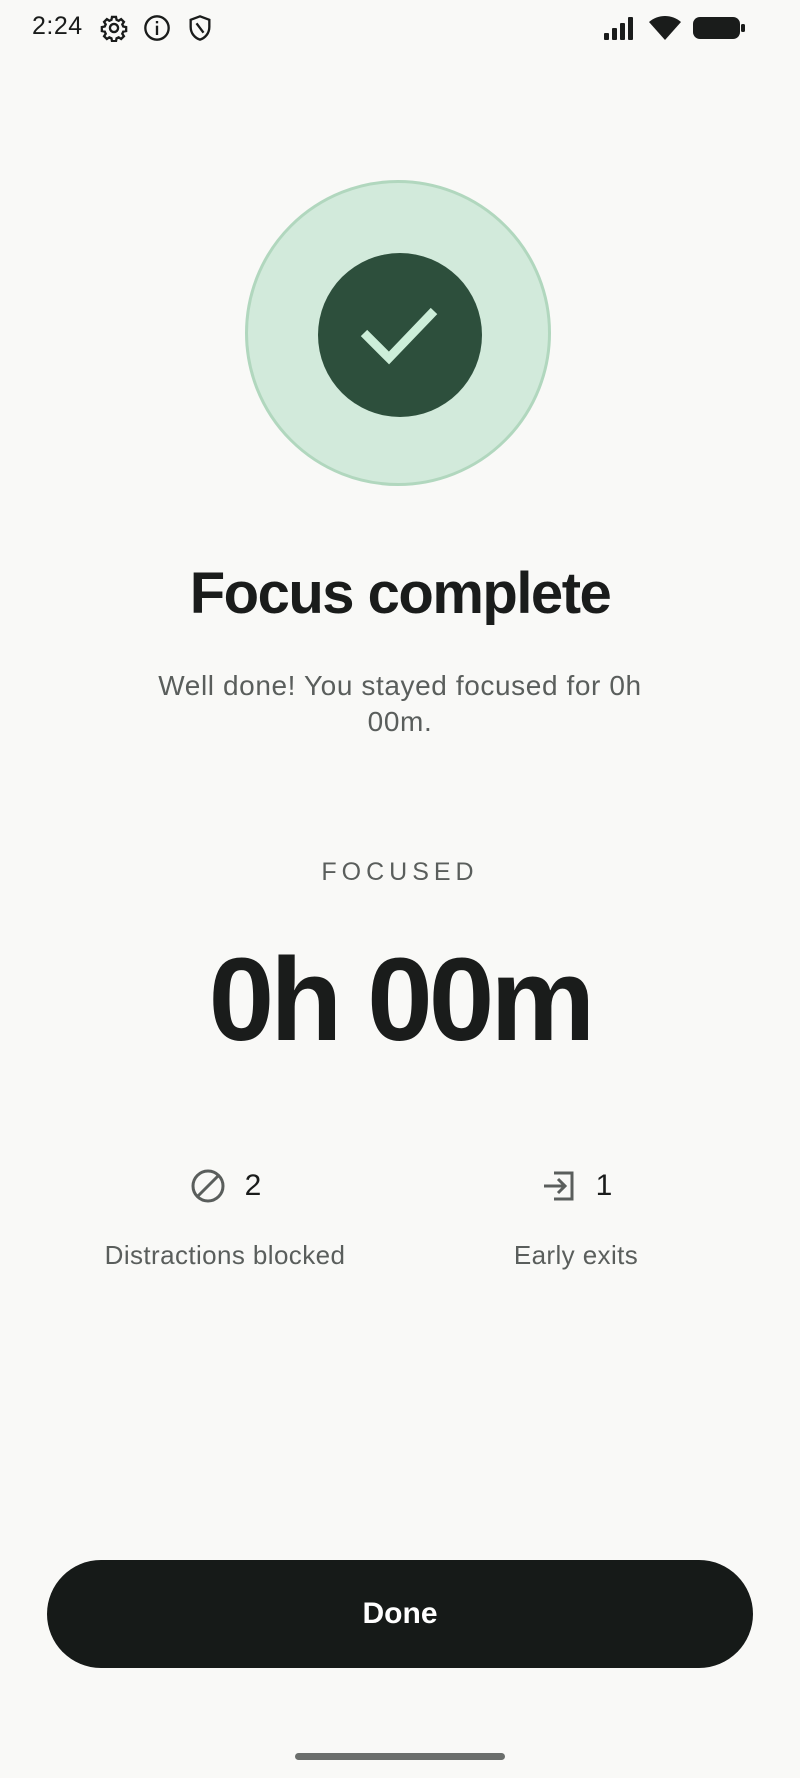  I want to click on block-icon, so click(208, 1186).